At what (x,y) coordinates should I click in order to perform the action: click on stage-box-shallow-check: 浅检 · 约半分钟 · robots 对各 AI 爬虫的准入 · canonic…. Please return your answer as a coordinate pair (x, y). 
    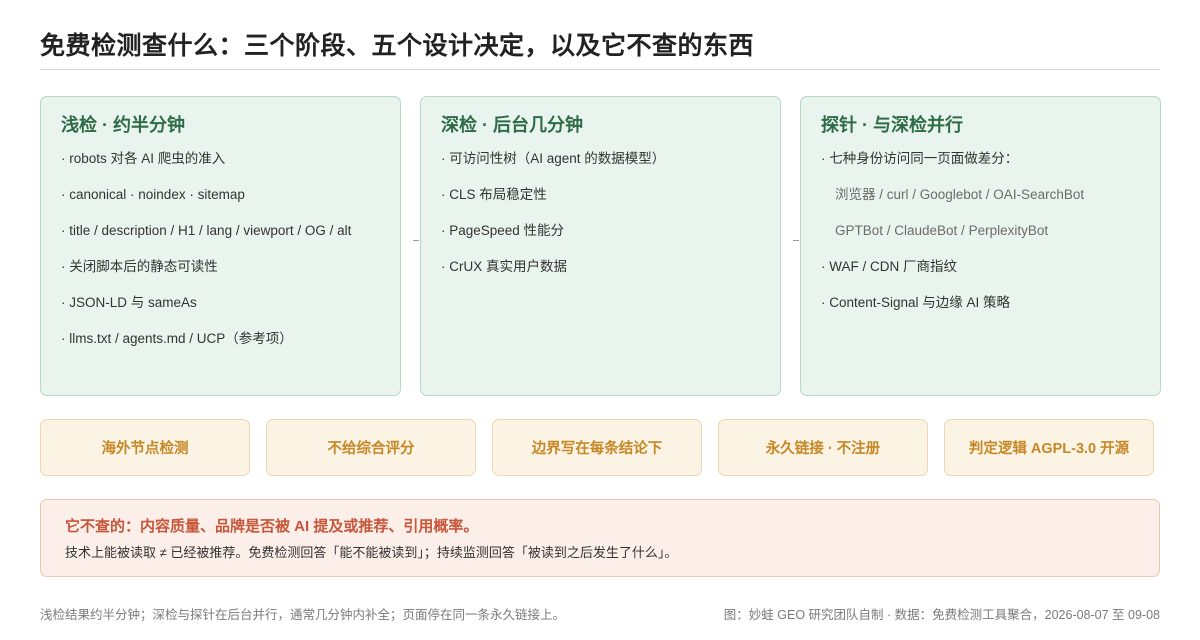
    Looking at the image, I should click on (220, 246).